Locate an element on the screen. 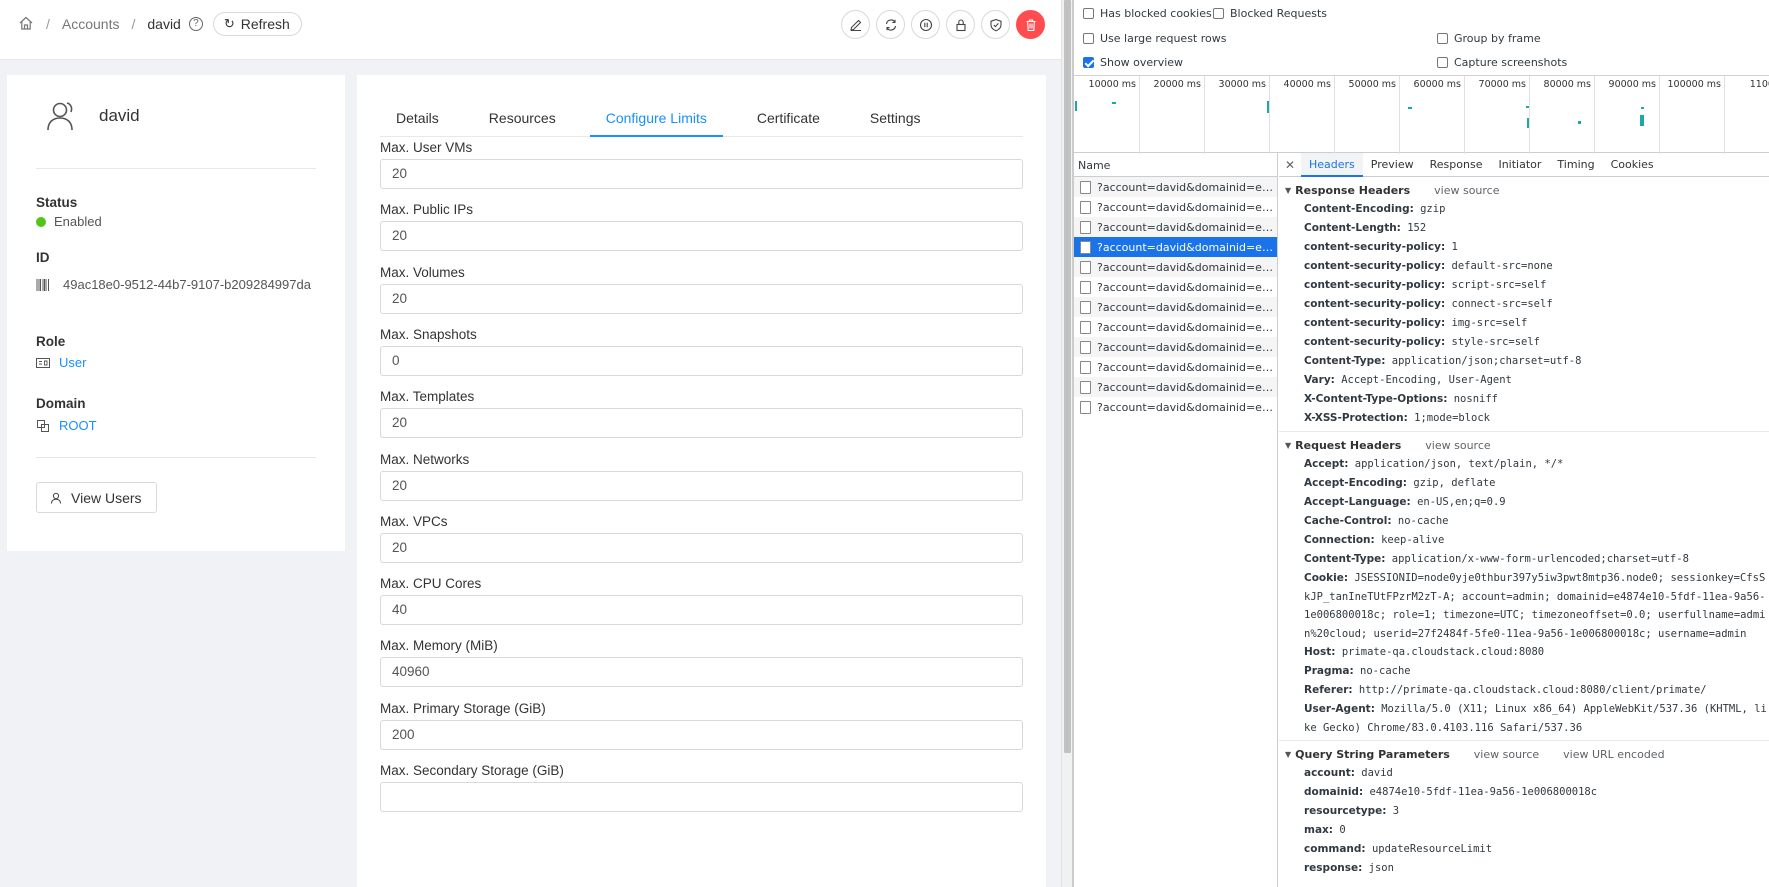 The image size is (1769, 887). expand-icon: ▼ is located at coordinates (1288, 445).